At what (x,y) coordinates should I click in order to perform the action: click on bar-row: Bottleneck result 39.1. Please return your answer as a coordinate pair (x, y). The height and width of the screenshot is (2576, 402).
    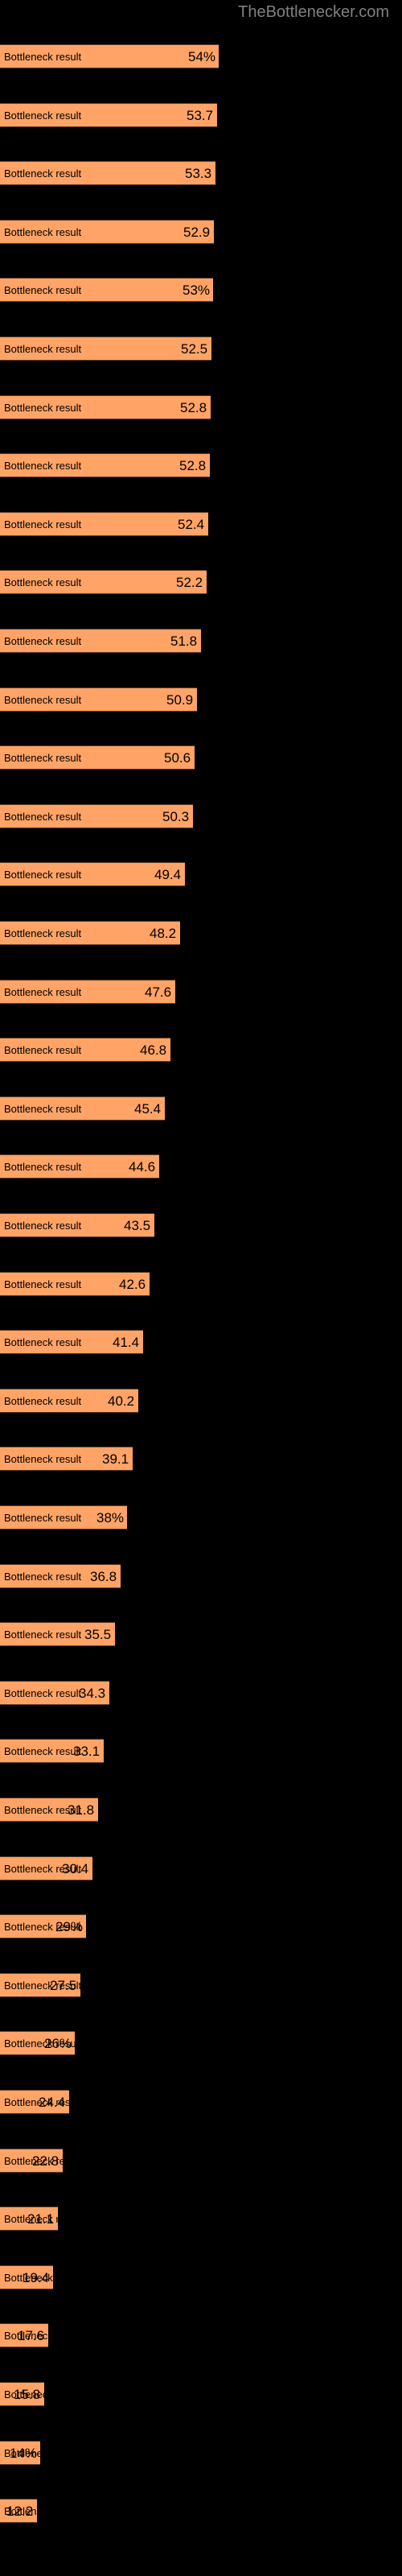
    Looking at the image, I should click on (66, 1459).